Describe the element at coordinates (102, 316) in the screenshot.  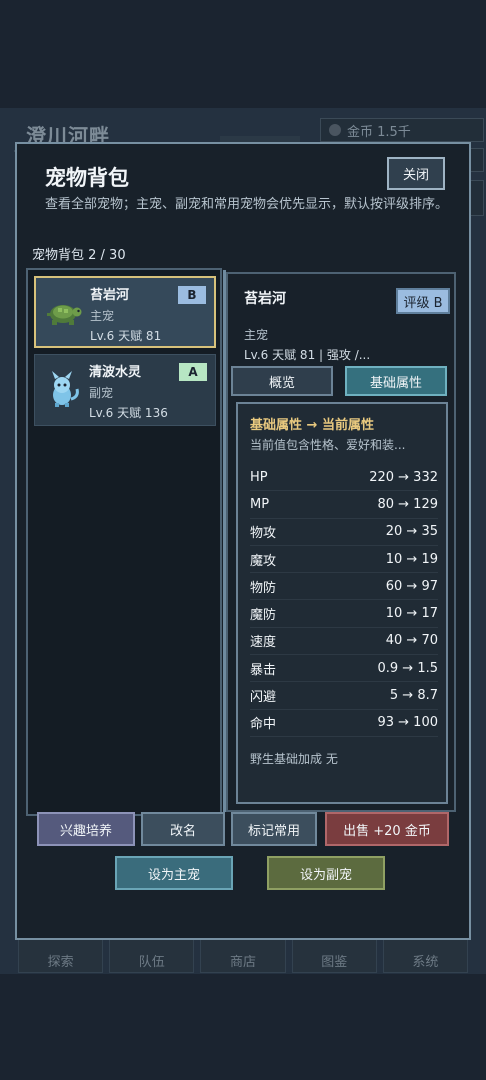
I see `pet-role: 主宠` at that location.